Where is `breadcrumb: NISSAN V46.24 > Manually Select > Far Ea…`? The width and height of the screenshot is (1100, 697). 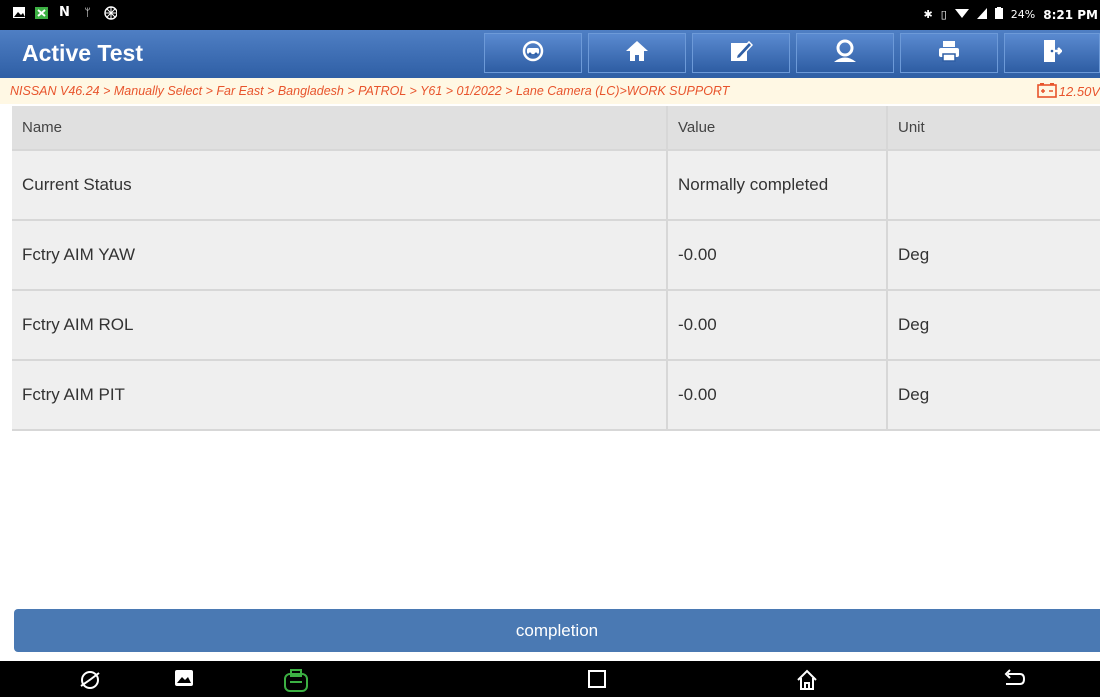 breadcrumb: NISSAN V46.24 > Manually Select > Far Ea… is located at coordinates (370, 91).